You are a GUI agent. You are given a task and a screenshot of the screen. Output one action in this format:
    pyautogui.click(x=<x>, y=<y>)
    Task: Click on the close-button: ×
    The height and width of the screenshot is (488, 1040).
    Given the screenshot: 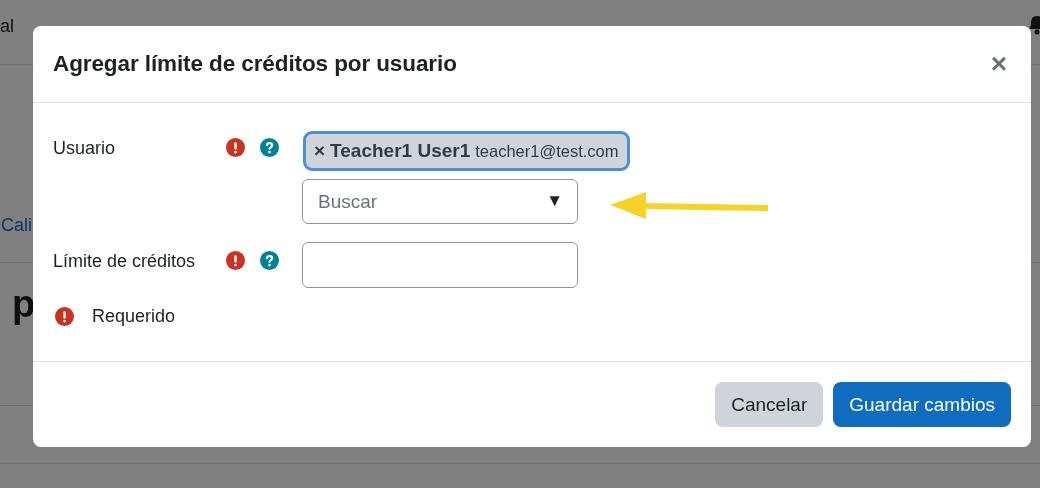 What is the action you would take?
    pyautogui.click(x=998, y=64)
    